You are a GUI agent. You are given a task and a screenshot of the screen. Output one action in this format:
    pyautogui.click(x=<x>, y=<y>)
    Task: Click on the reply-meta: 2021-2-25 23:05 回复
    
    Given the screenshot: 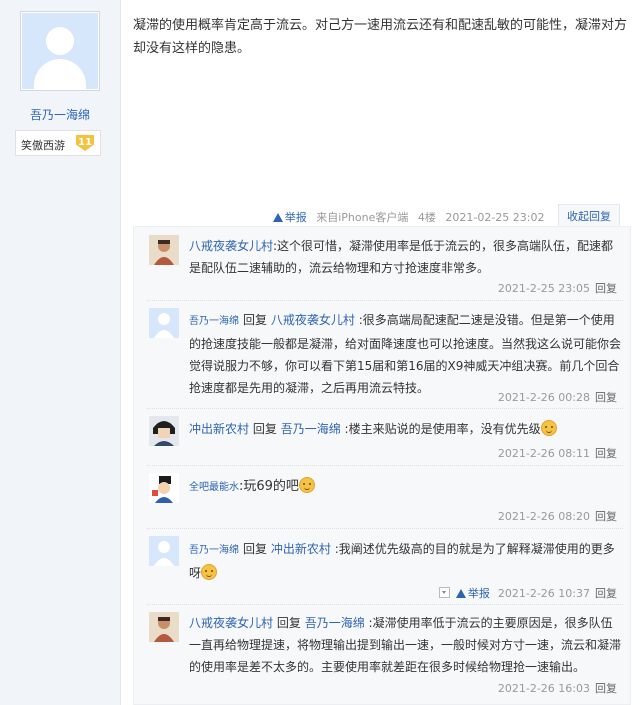 What is the action you would take?
    pyautogui.click(x=557, y=288)
    